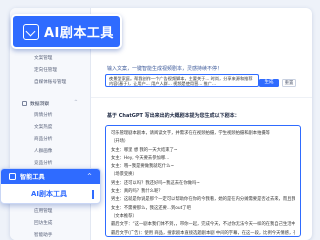  What do you see at coordinates (43, 115) in the screenshot?
I see `sidebar-item-sentiment: 舆情分析` at bounding box center [43, 115].